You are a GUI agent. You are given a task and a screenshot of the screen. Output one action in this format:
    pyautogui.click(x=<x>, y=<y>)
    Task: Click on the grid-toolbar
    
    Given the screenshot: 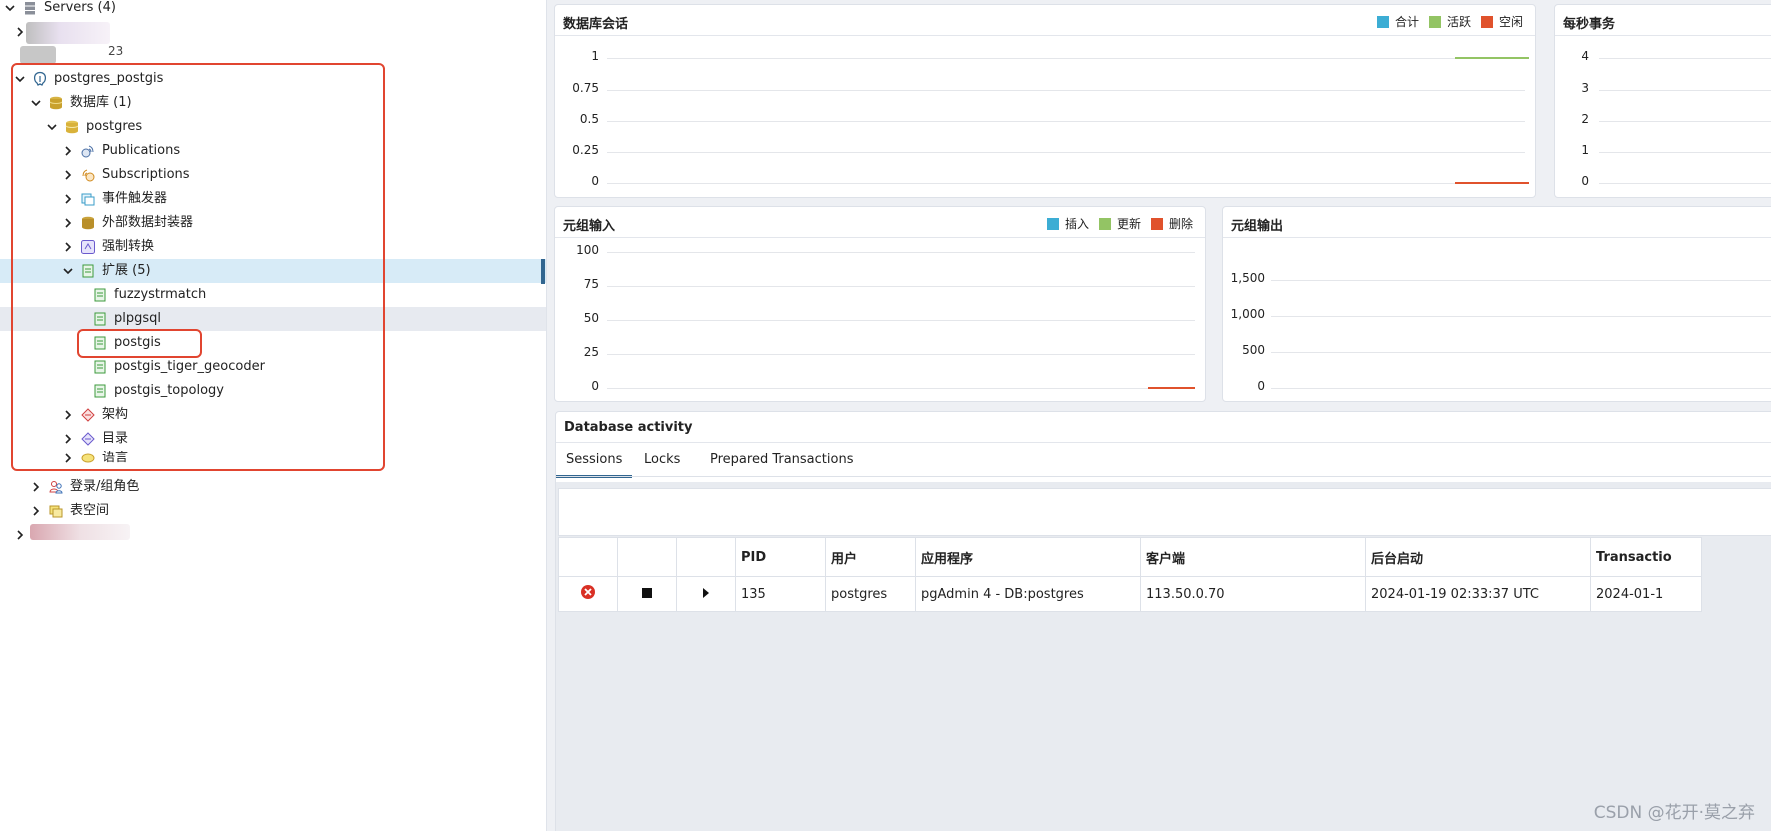 What is the action you would take?
    pyautogui.click(x=1164, y=512)
    